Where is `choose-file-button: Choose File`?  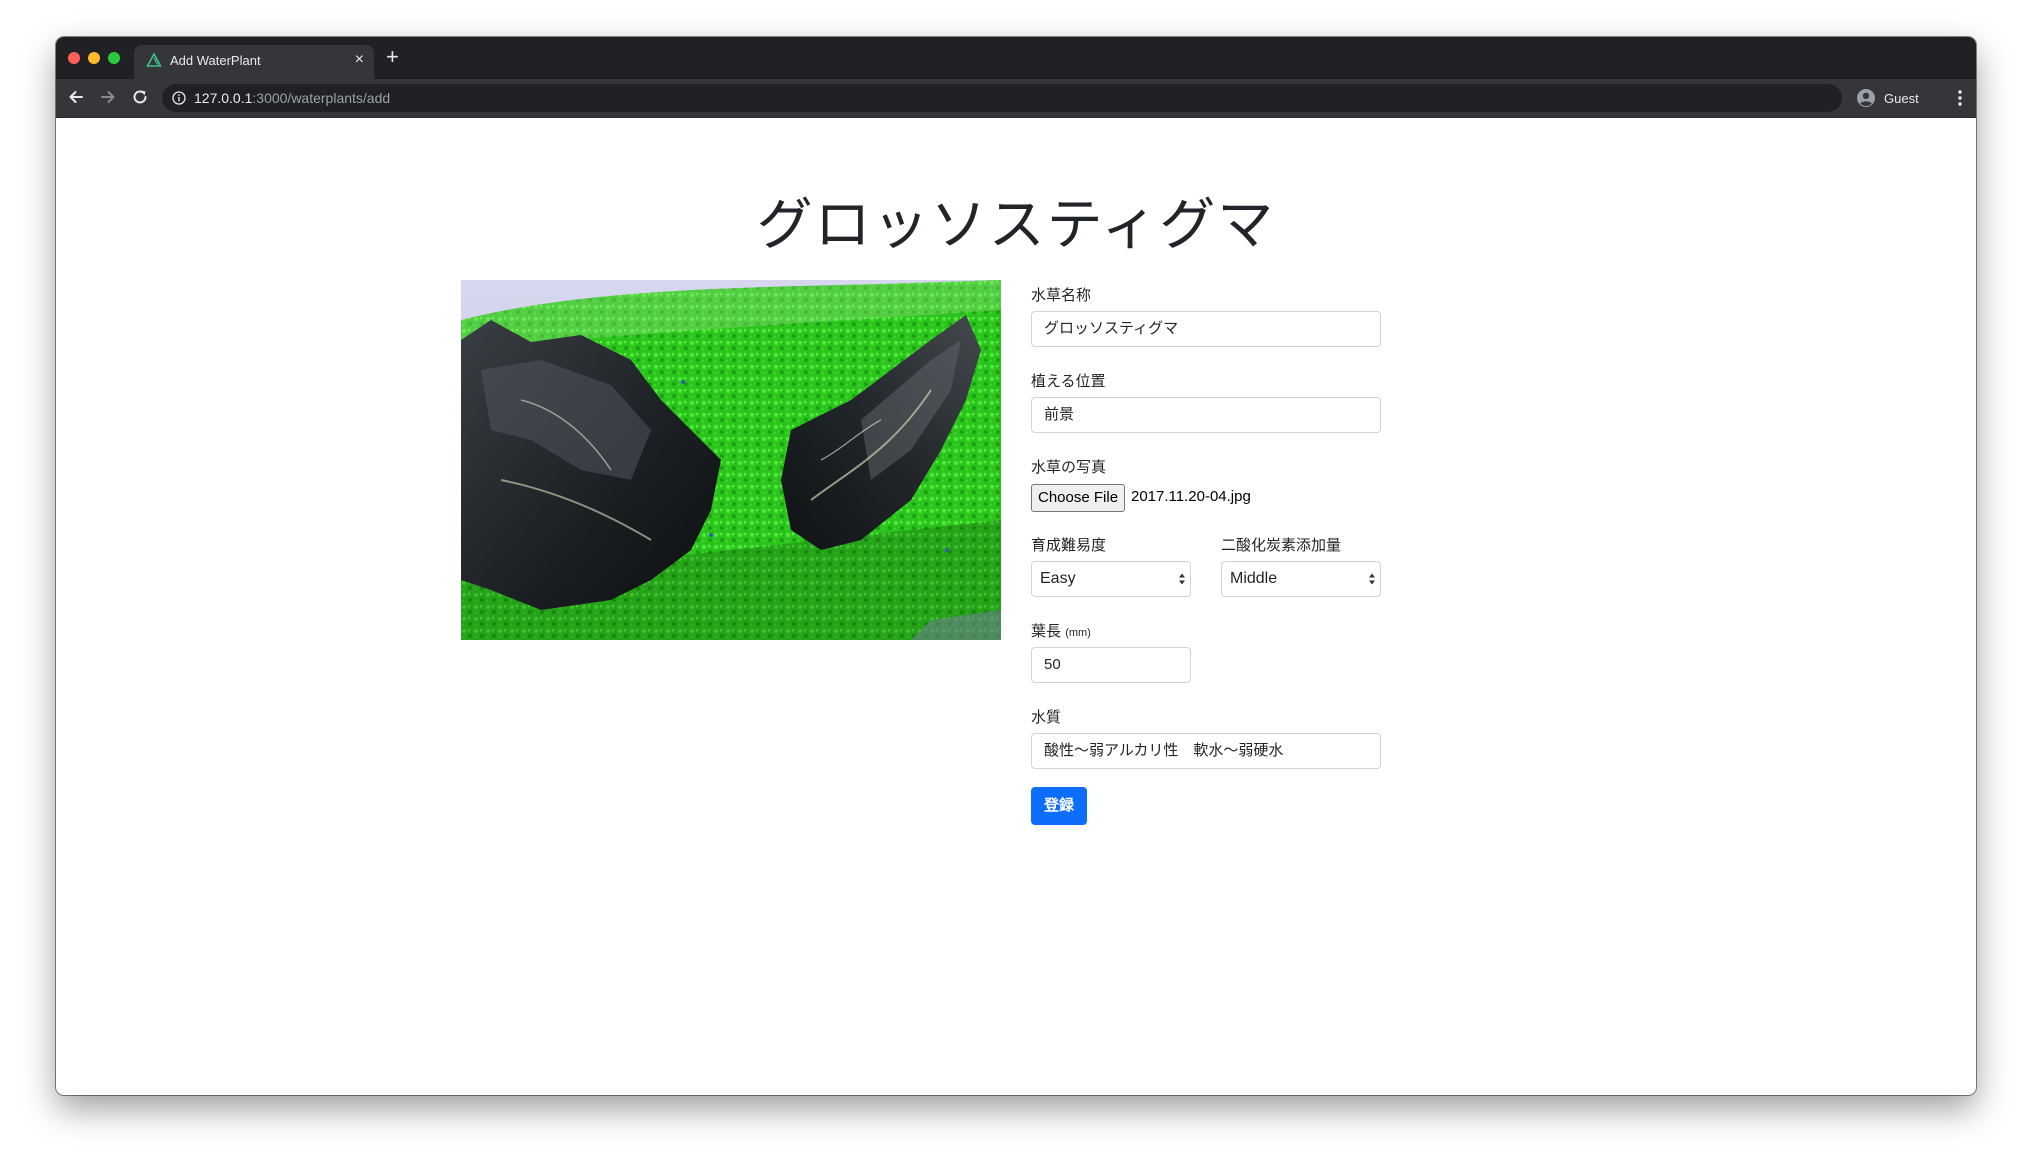
choose-file-button: Choose File is located at coordinates (1078, 498).